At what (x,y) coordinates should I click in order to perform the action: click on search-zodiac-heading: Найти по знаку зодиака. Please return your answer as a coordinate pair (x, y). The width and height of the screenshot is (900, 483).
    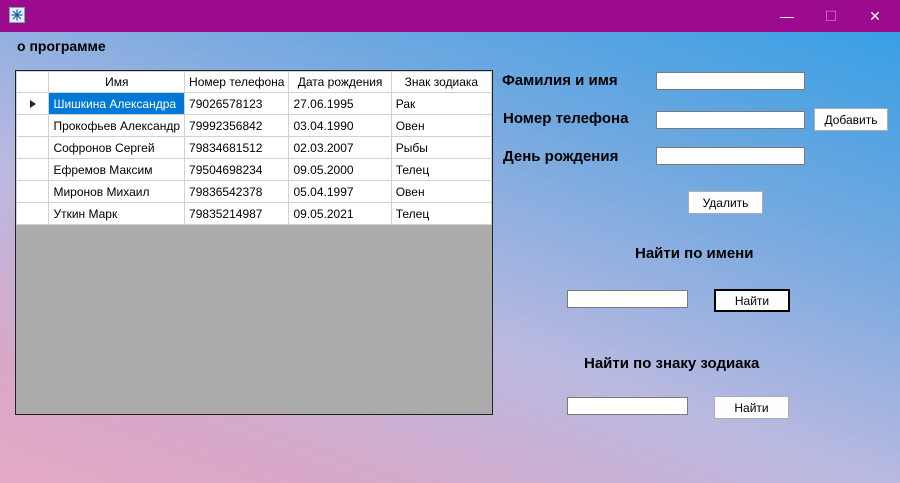
    Looking at the image, I should click on (672, 363).